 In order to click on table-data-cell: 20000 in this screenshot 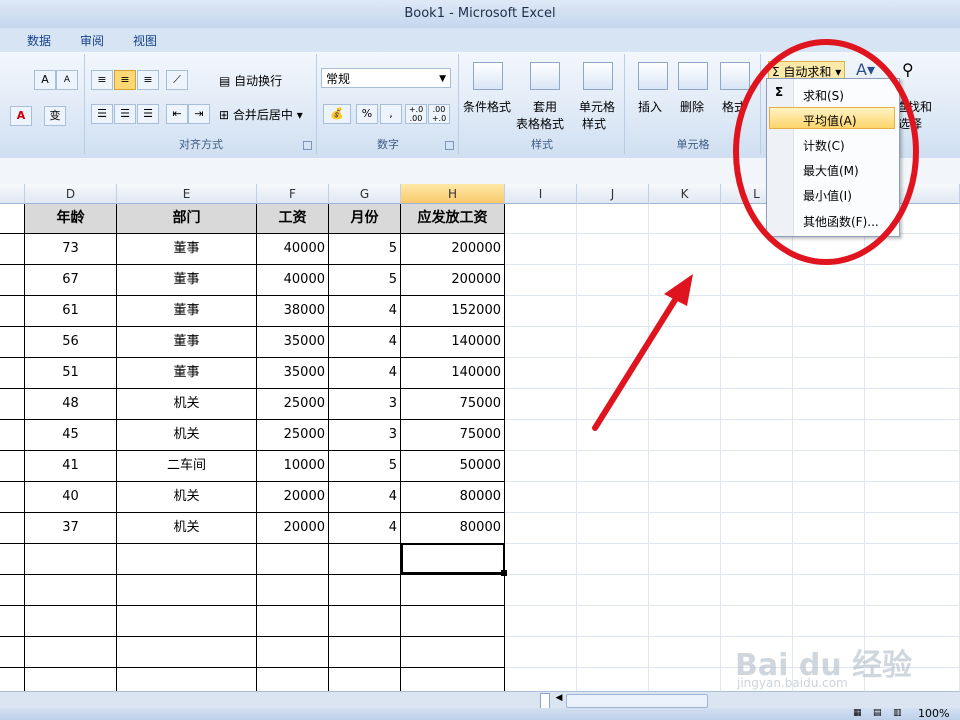, I will do `click(293, 528)`.